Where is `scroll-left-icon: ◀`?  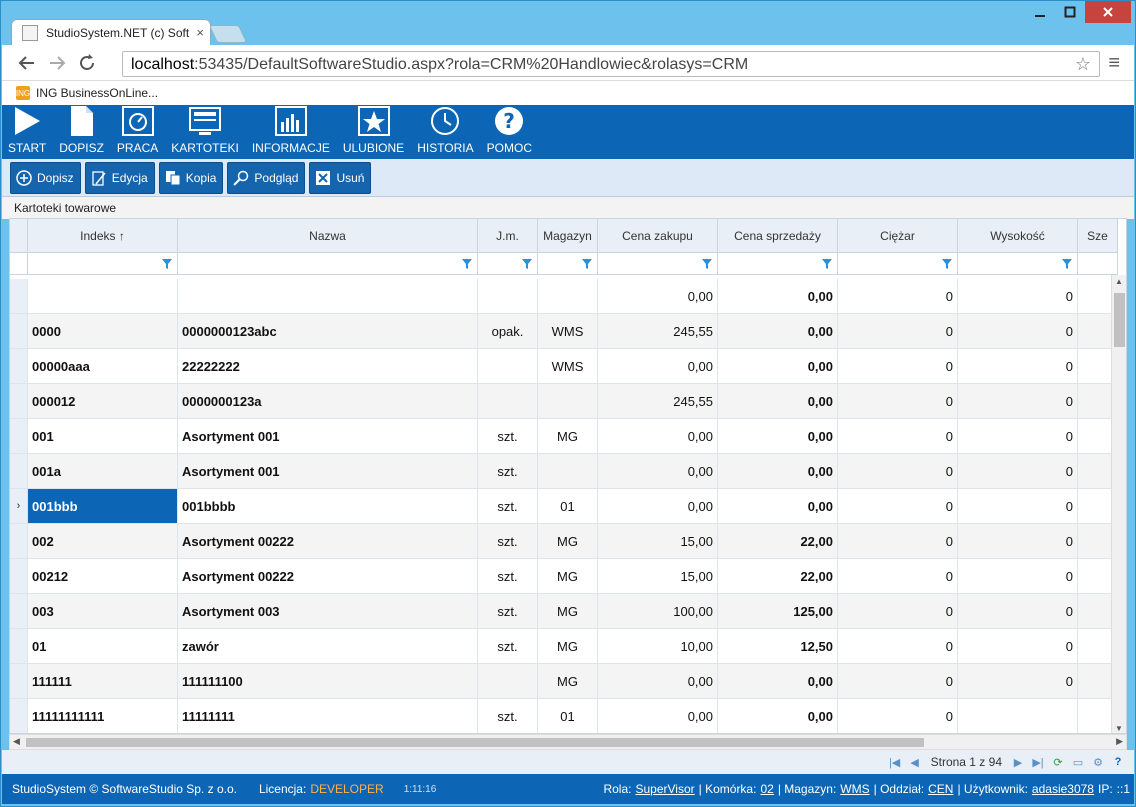 scroll-left-icon: ◀ is located at coordinates (16, 741).